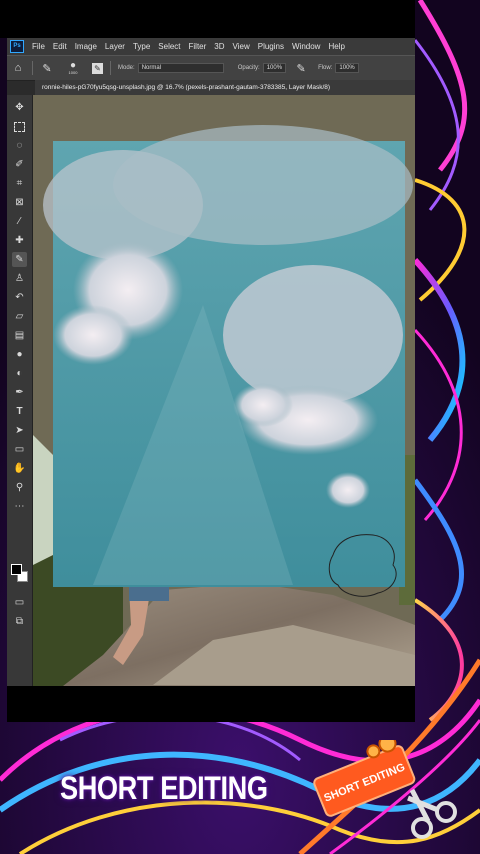 The image size is (480, 854). What do you see at coordinates (86, 46) in the screenshot?
I see `menu-image: Image` at bounding box center [86, 46].